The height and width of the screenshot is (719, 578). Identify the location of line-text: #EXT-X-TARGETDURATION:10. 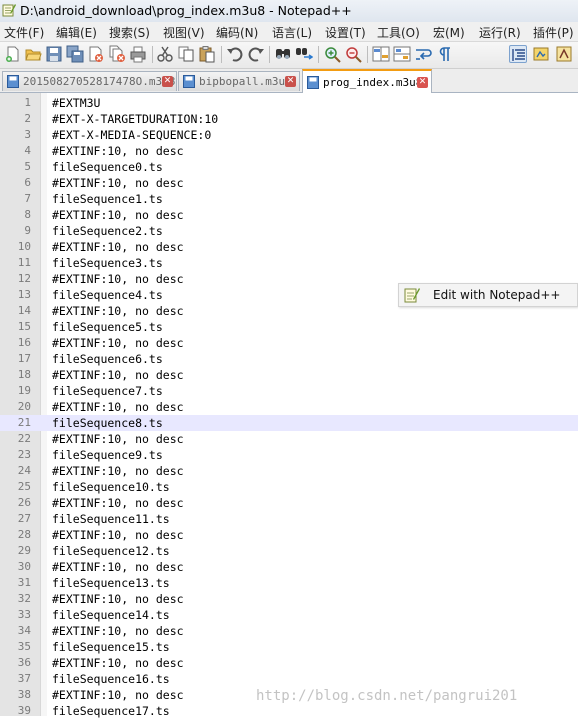
(135, 119).